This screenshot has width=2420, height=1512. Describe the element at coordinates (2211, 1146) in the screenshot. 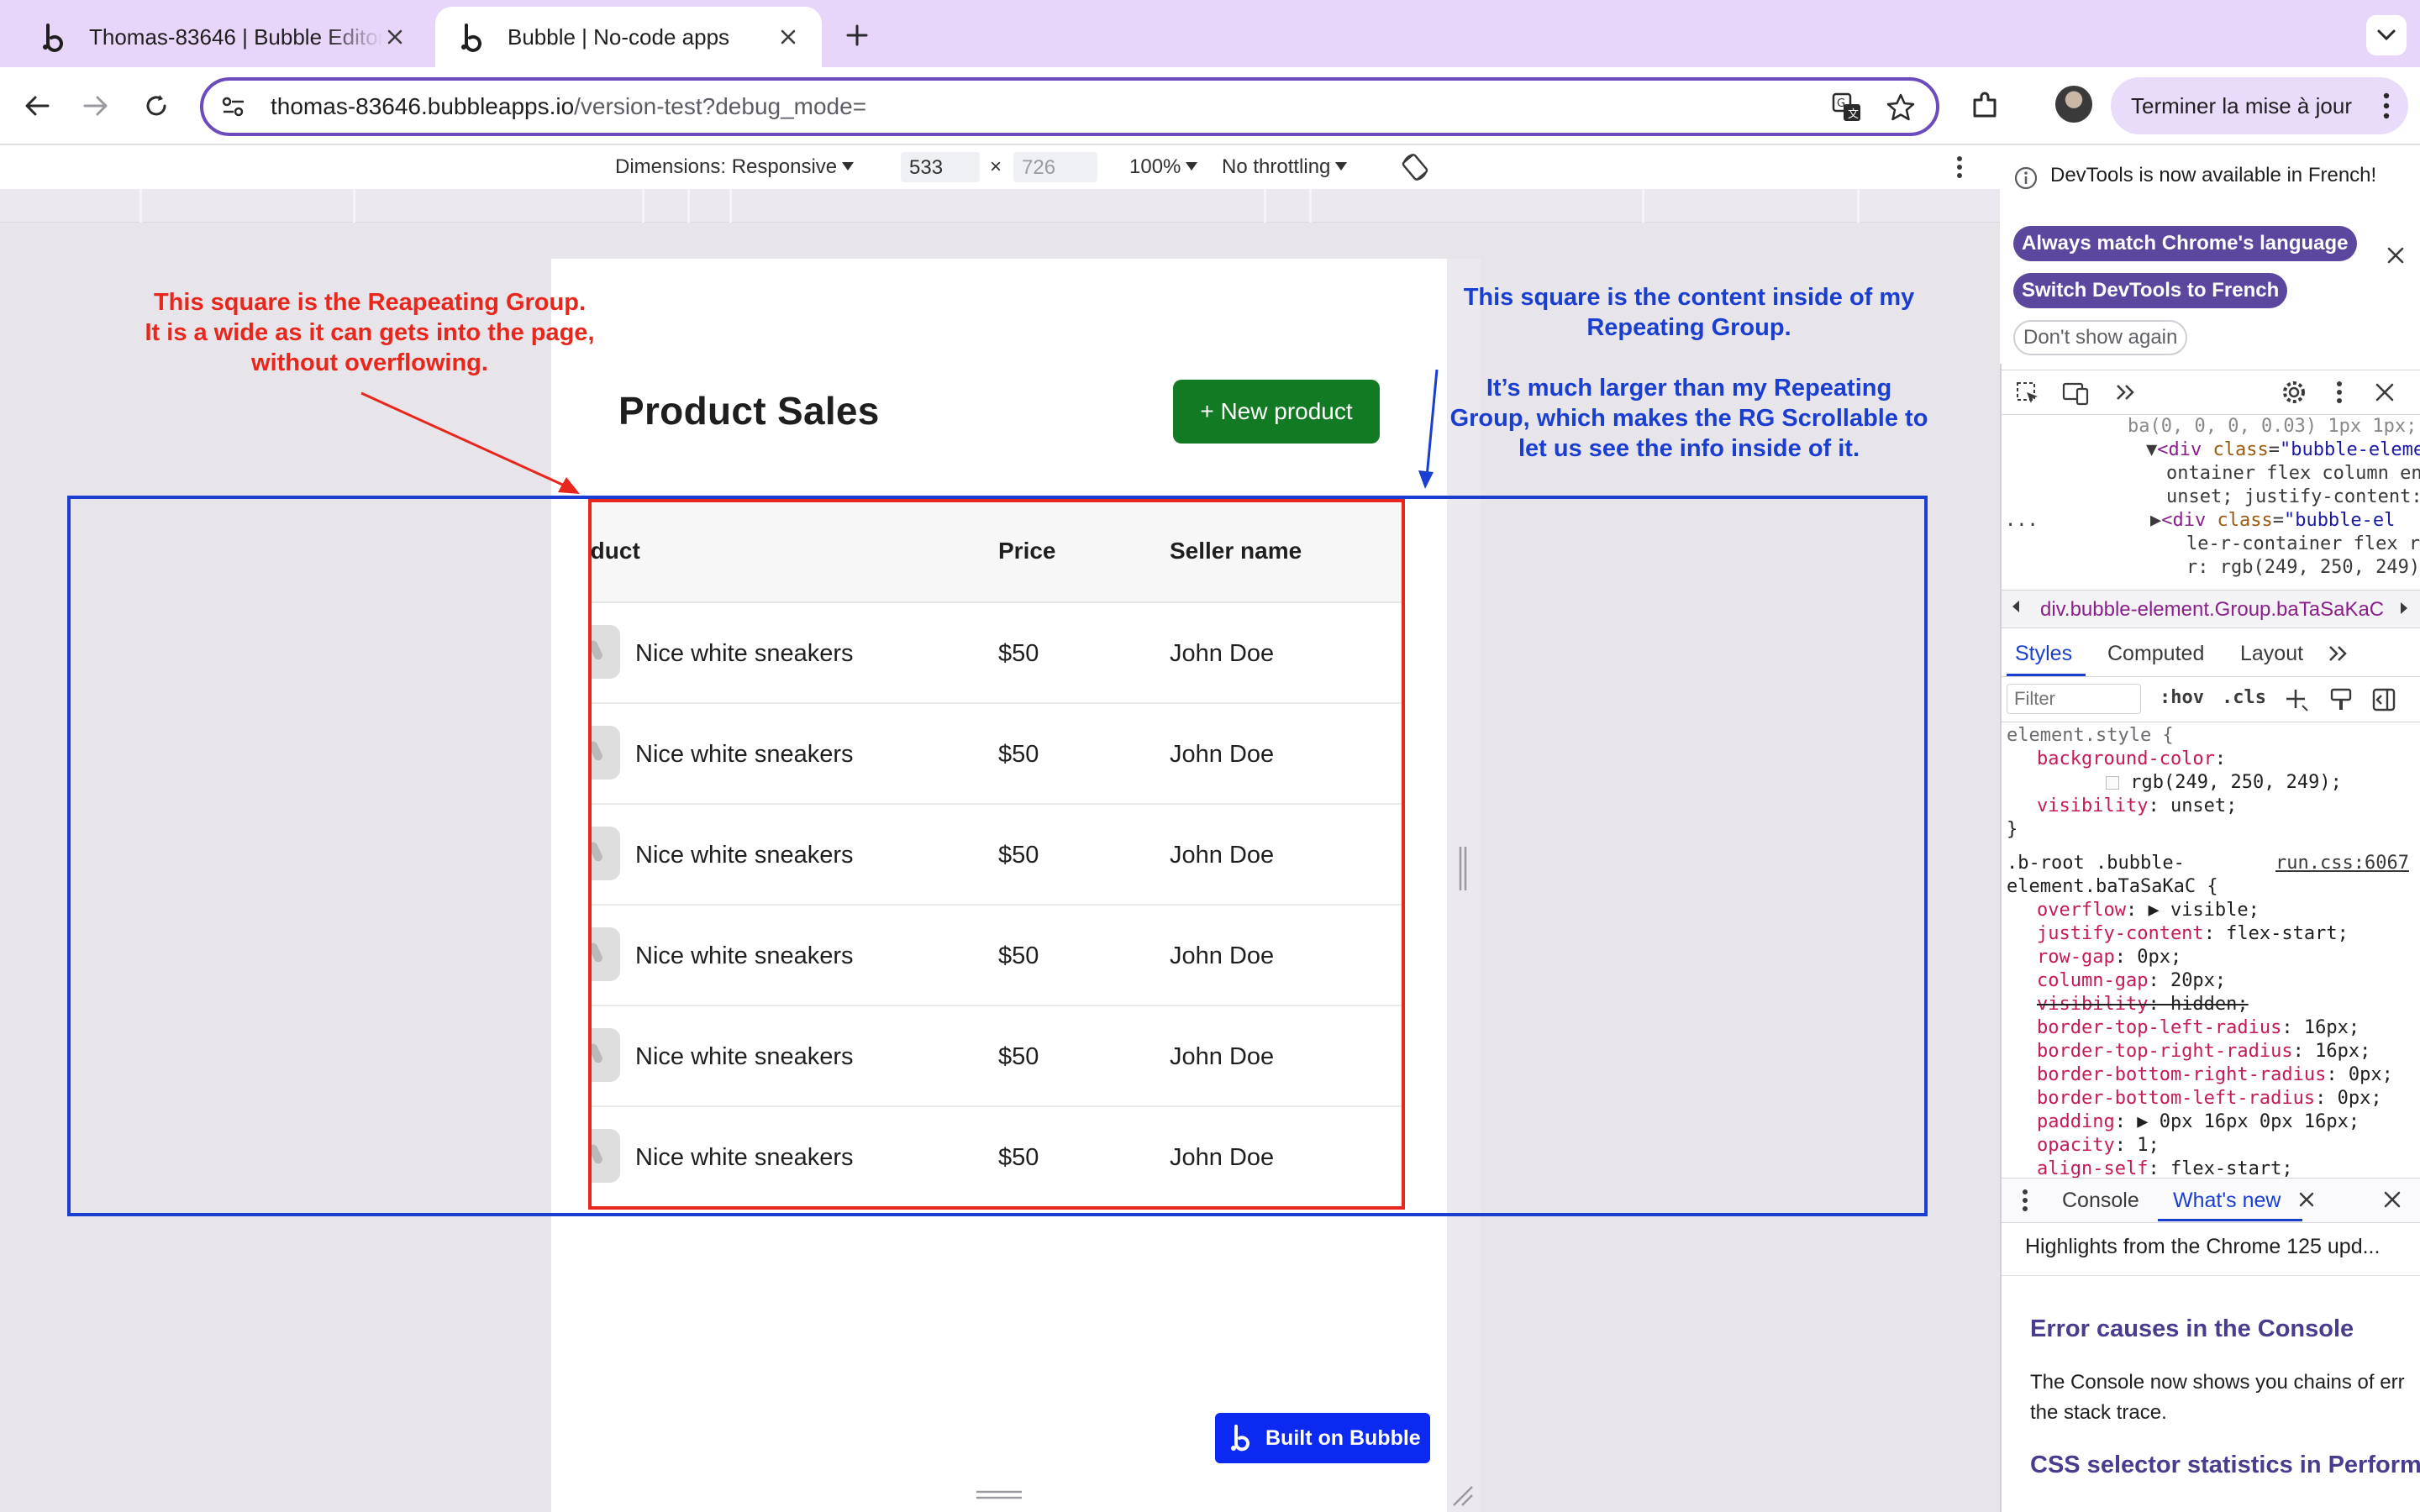

I see `css-declaration: opacity: 1;` at that location.